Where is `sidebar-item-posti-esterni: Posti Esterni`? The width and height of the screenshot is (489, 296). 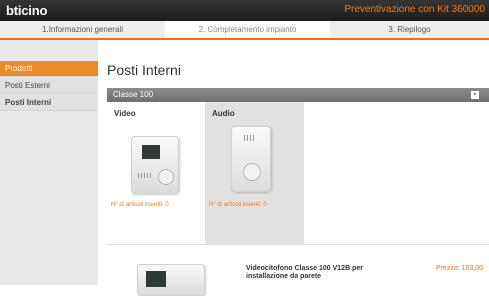
sidebar-item-posti-esterni: Posti Esterni is located at coordinates (49, 86).